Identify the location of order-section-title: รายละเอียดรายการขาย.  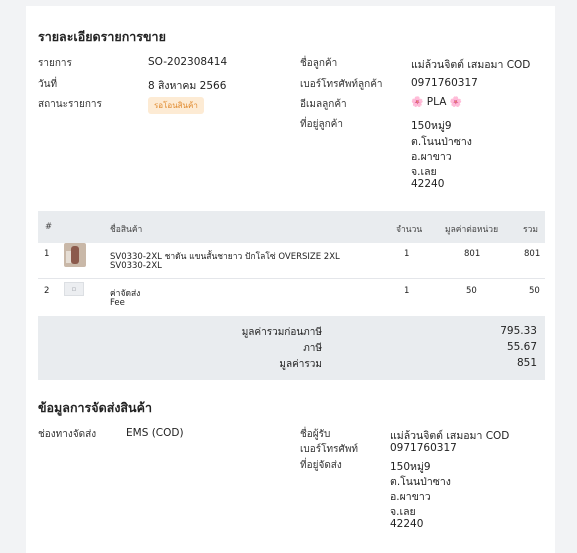
(102, 36).